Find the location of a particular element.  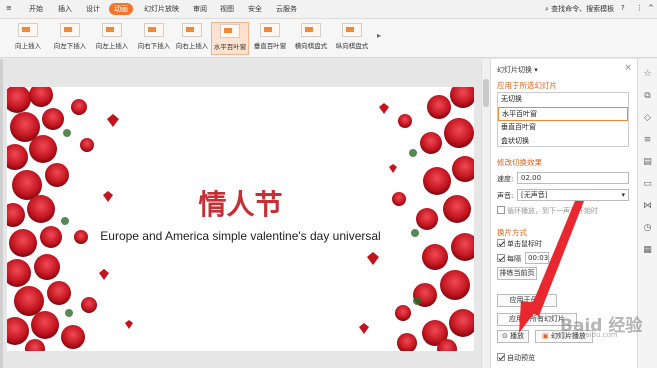

loop-checkbox: 循环播放，到下一声音开始时 is located at coordinates (547, 211).